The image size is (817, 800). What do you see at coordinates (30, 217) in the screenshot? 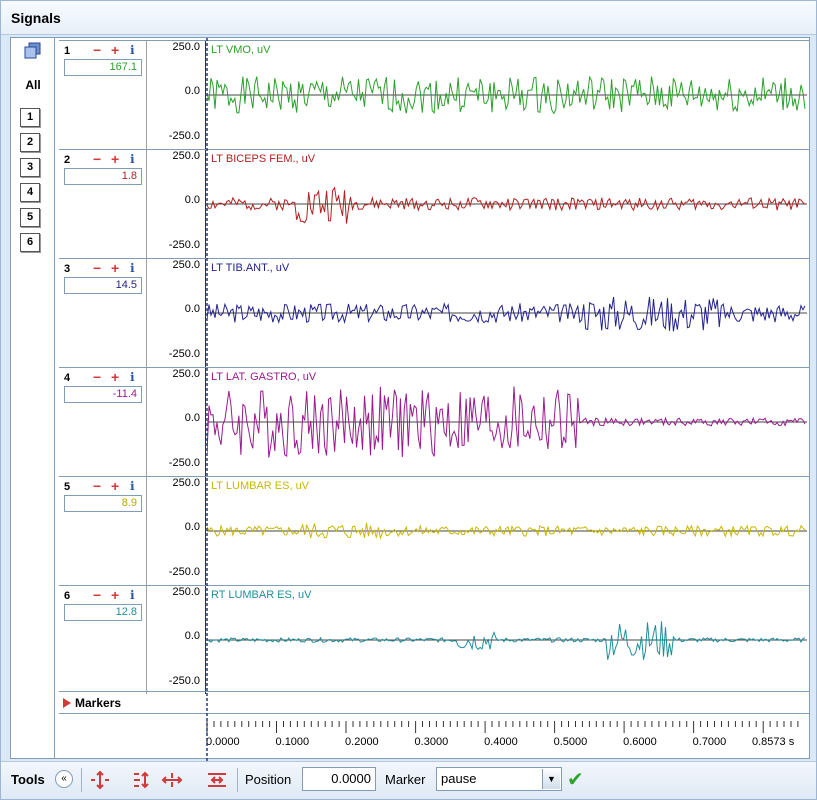
I see `channel-button-5: 5` at bounding box center [30, 217].